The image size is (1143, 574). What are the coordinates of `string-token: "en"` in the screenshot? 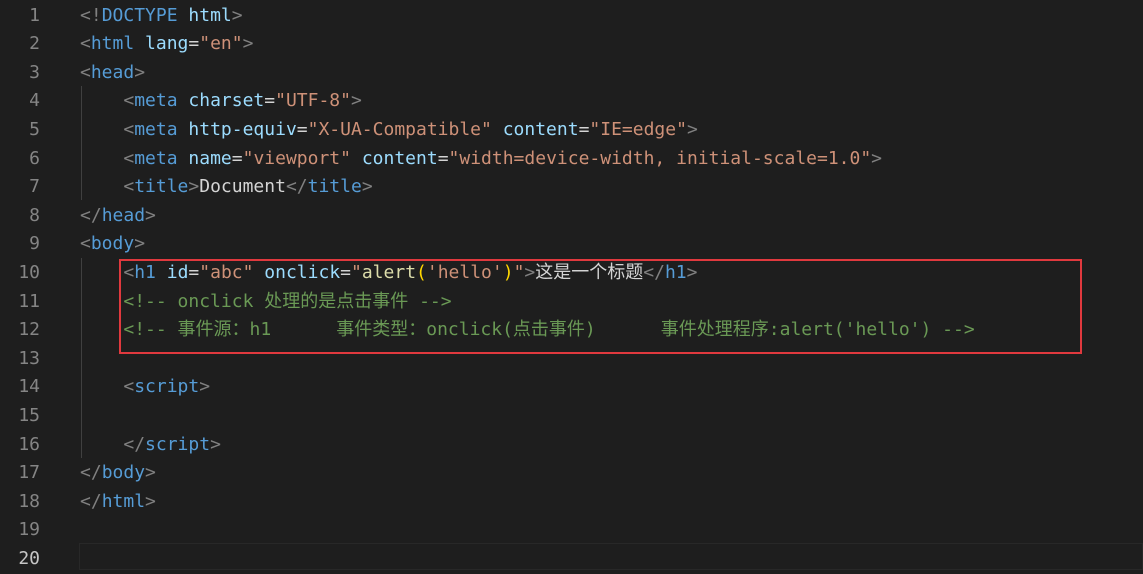 It's located at (221, 44).